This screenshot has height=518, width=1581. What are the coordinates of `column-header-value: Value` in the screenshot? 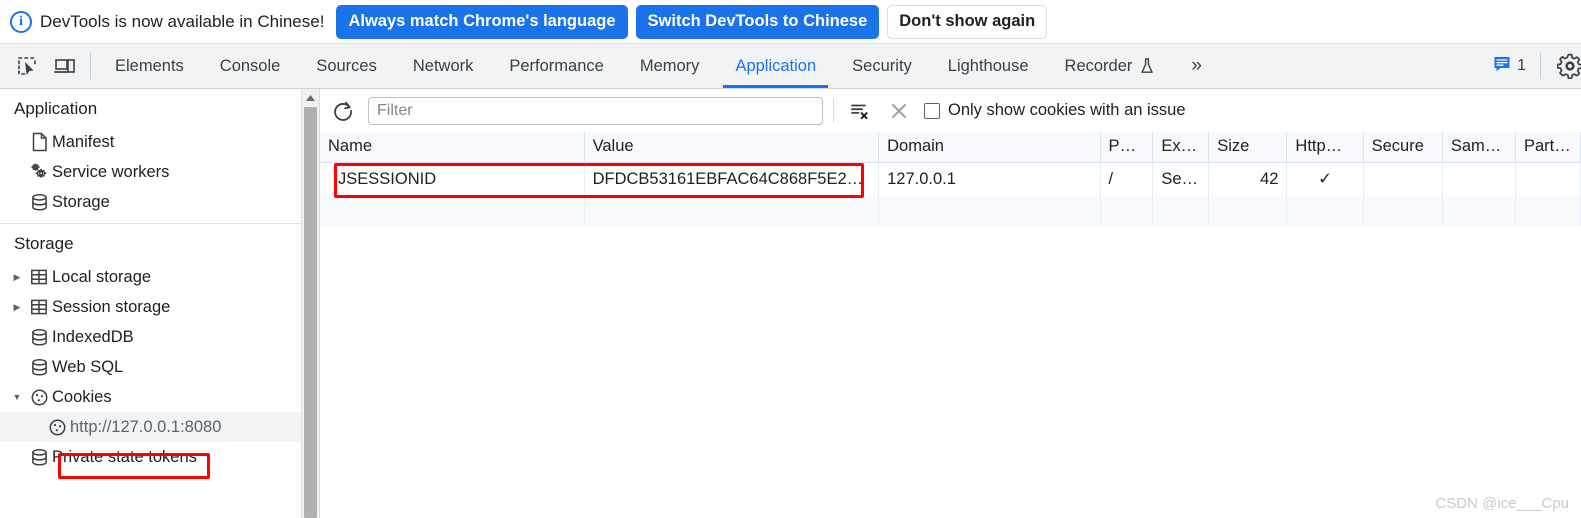 It's located at (732, 147).